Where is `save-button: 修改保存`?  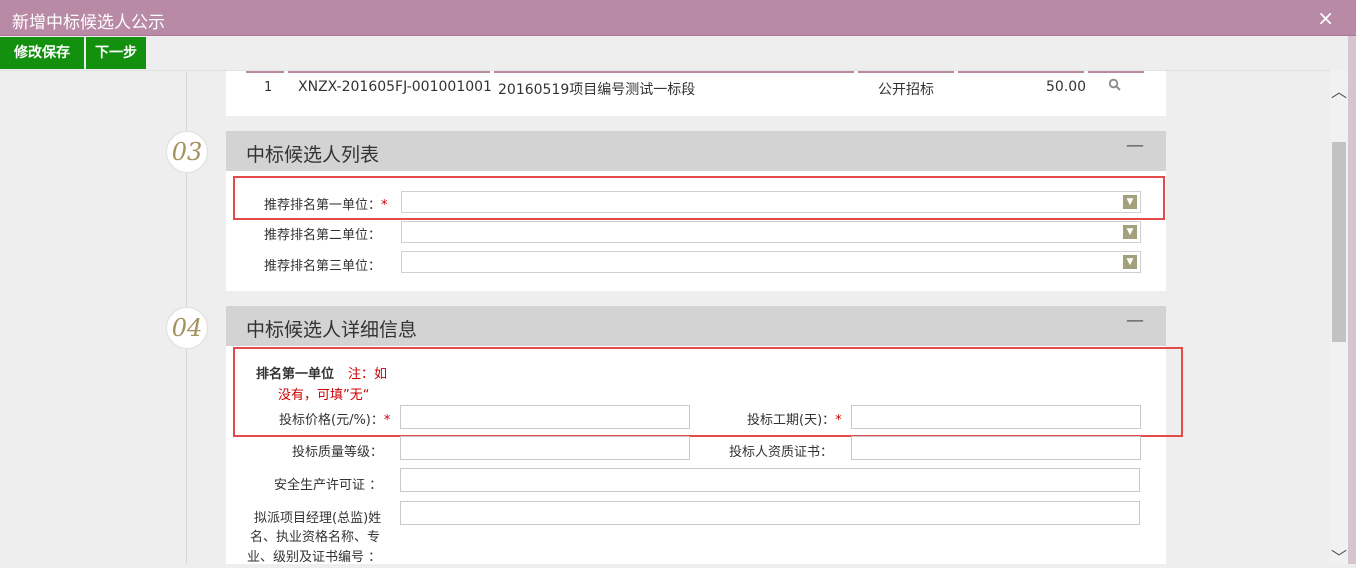
save-button: 修改保存 is located at coordinates (42, 53).